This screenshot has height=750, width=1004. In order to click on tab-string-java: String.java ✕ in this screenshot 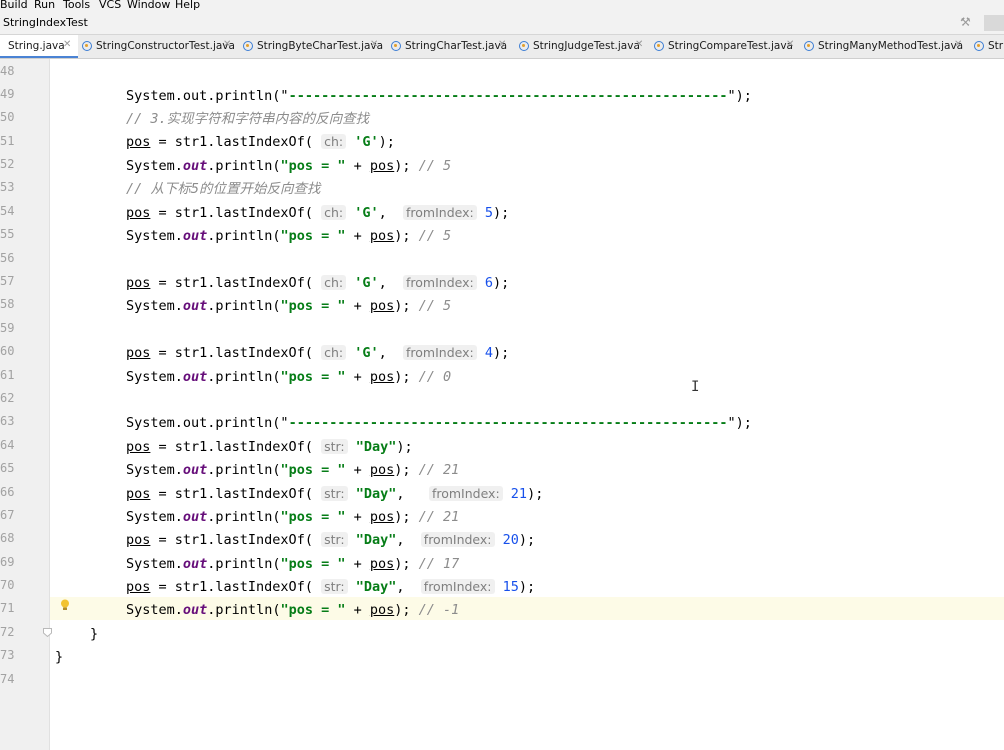, I will do `click(39, 46)`.